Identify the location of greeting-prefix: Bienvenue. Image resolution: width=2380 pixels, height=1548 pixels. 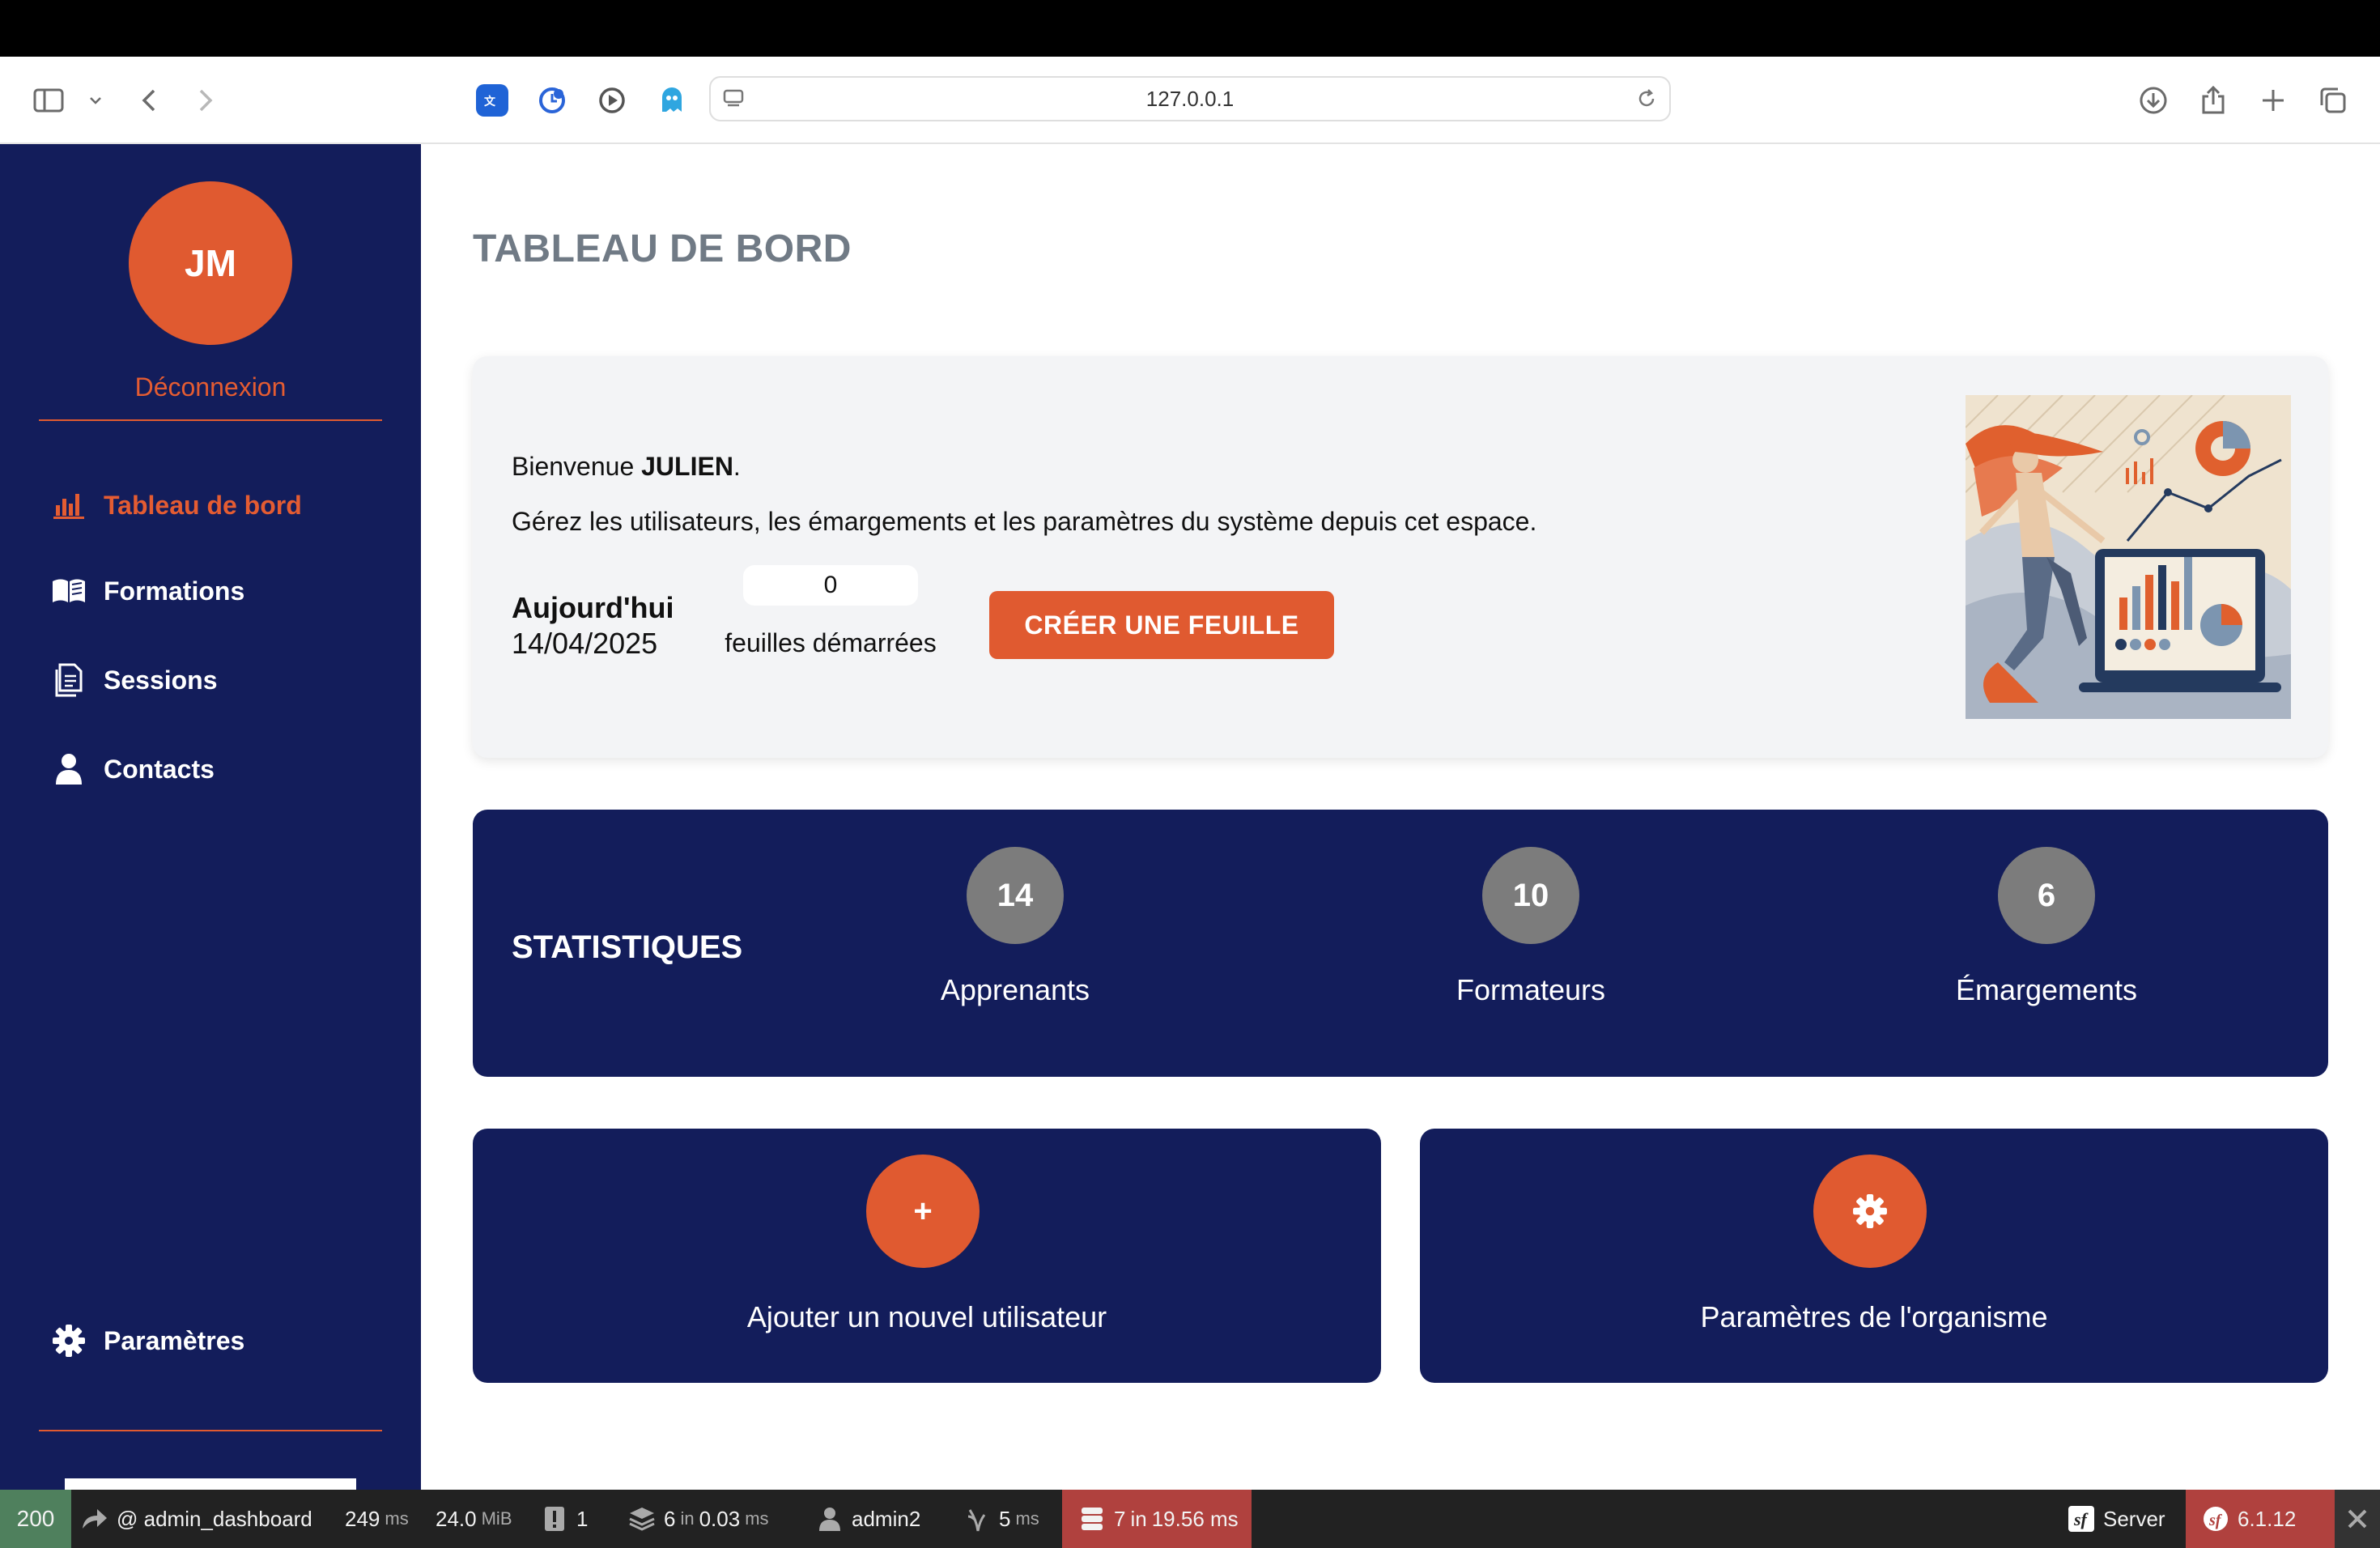
(577, 467).